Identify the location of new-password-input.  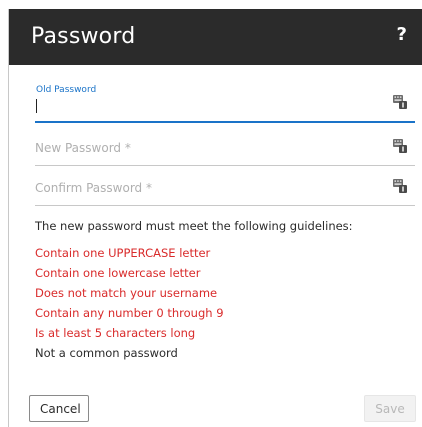
(205, 148).